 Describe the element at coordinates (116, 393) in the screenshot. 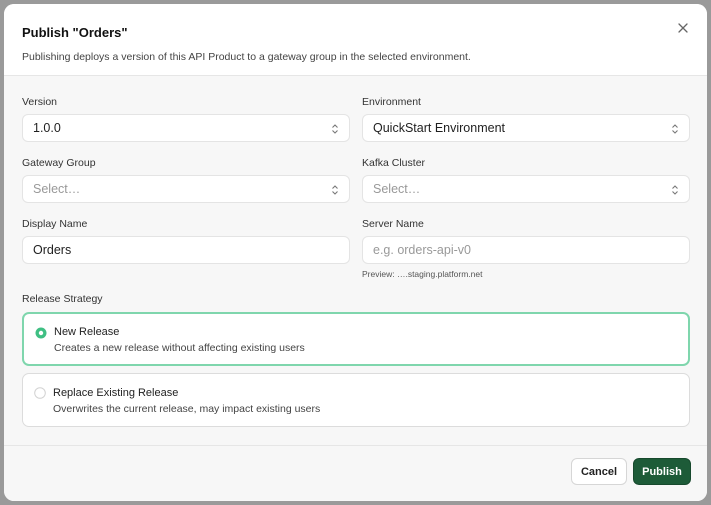

I see `release-option-title: Replace Existing Release` at that location.